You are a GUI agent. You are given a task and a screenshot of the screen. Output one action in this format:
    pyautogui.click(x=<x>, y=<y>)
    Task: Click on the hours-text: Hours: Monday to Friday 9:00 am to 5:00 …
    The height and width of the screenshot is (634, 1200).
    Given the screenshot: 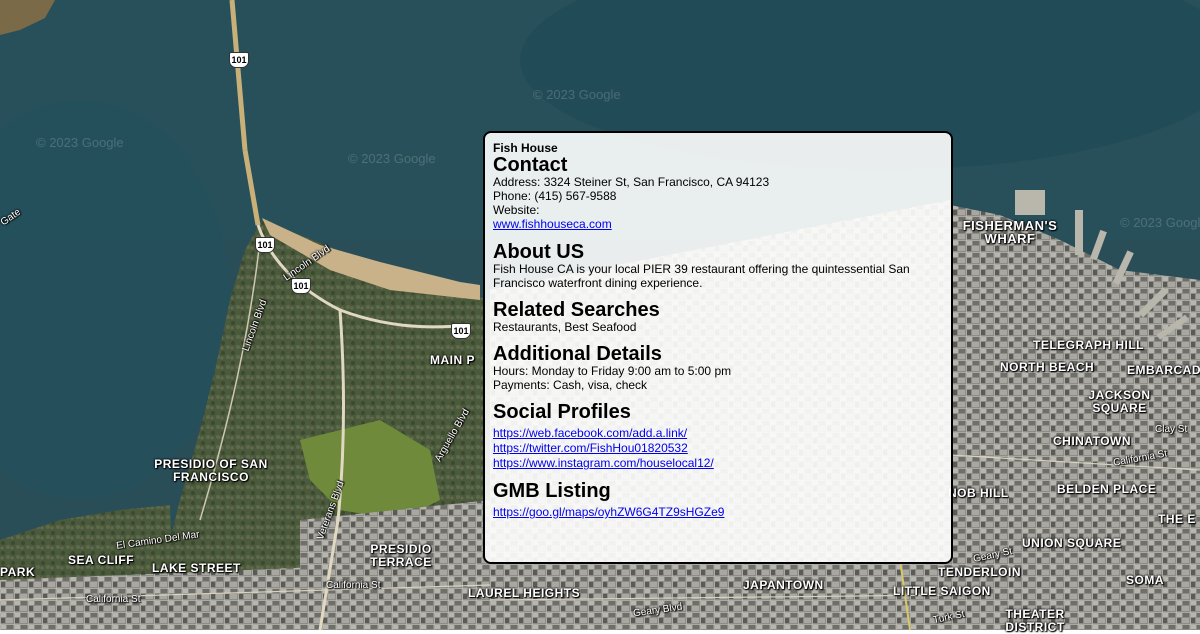 What is the action you would take?
    pyautogui.click(x=612, y=371)
    